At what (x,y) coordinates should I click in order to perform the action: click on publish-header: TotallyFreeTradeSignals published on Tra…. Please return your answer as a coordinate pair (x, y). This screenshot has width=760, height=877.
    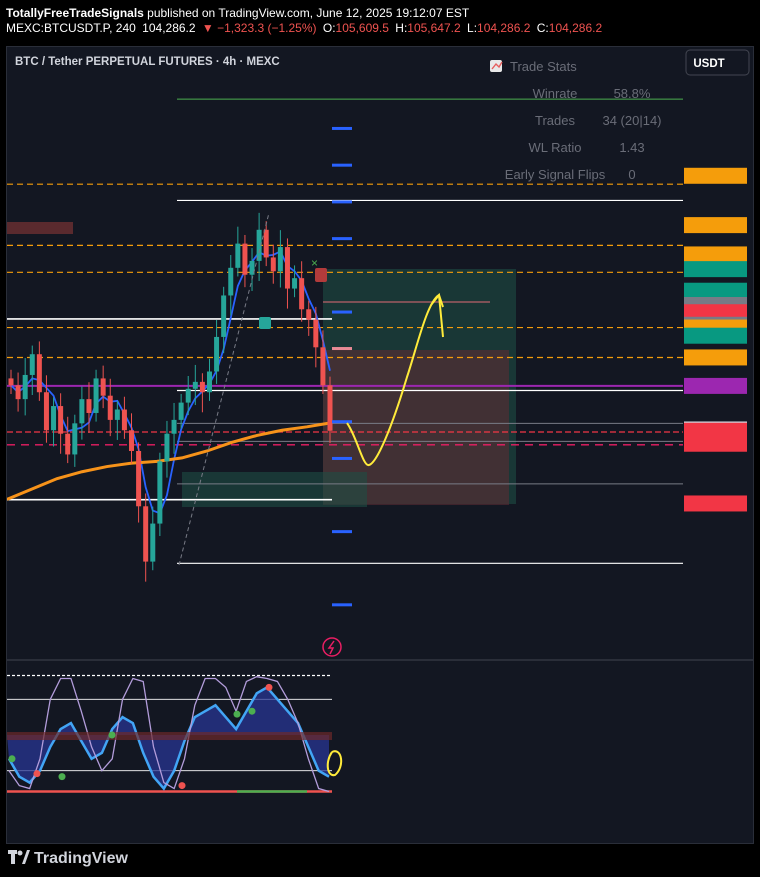
    Looking at the image, I should click on (380, 21).